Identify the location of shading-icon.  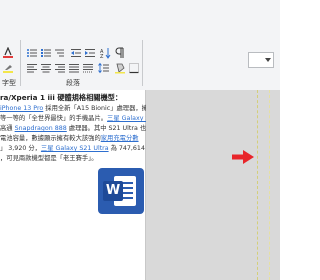
(120, 68).